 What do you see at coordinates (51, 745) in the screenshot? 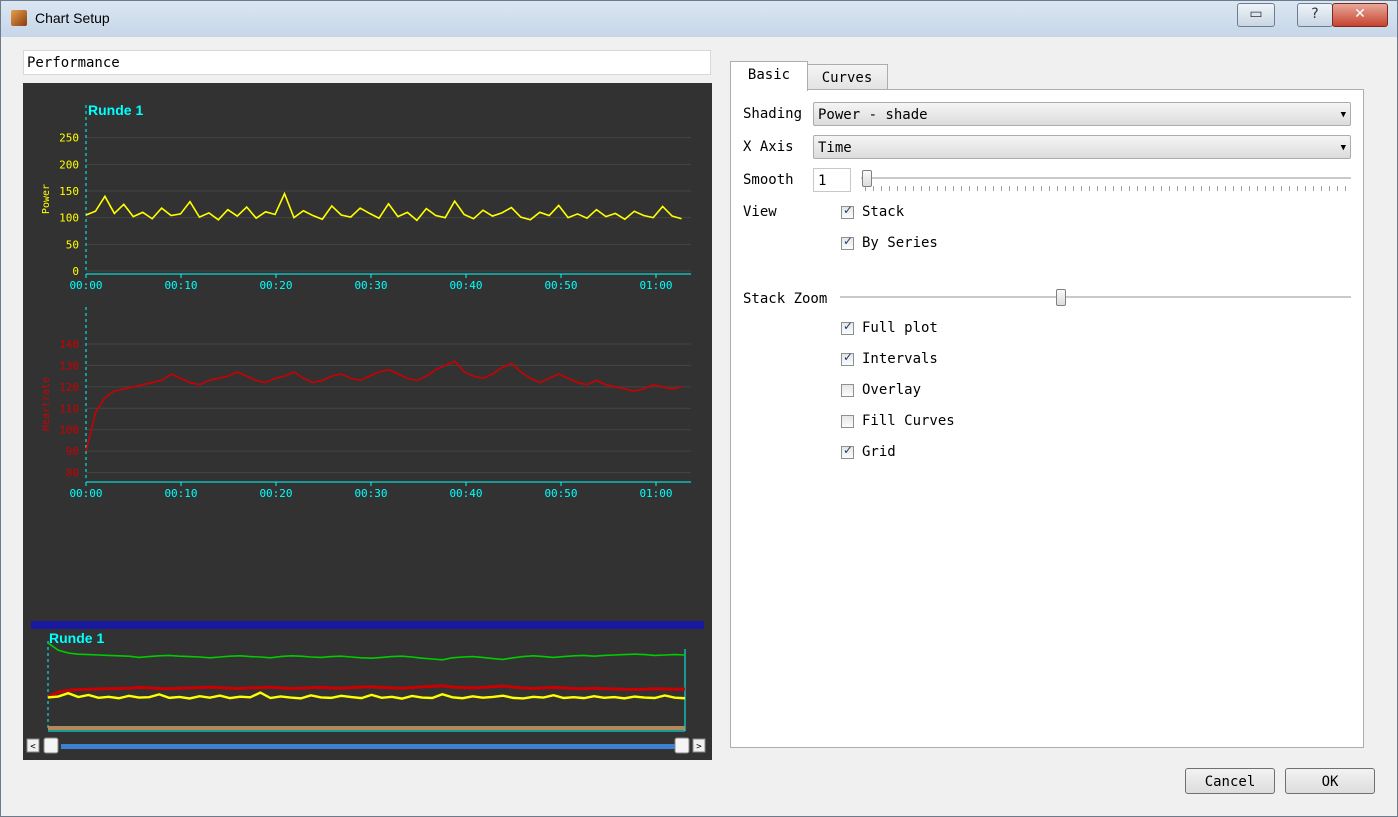
I see `overview-range-left-handle` at bounding box center [51, 745].